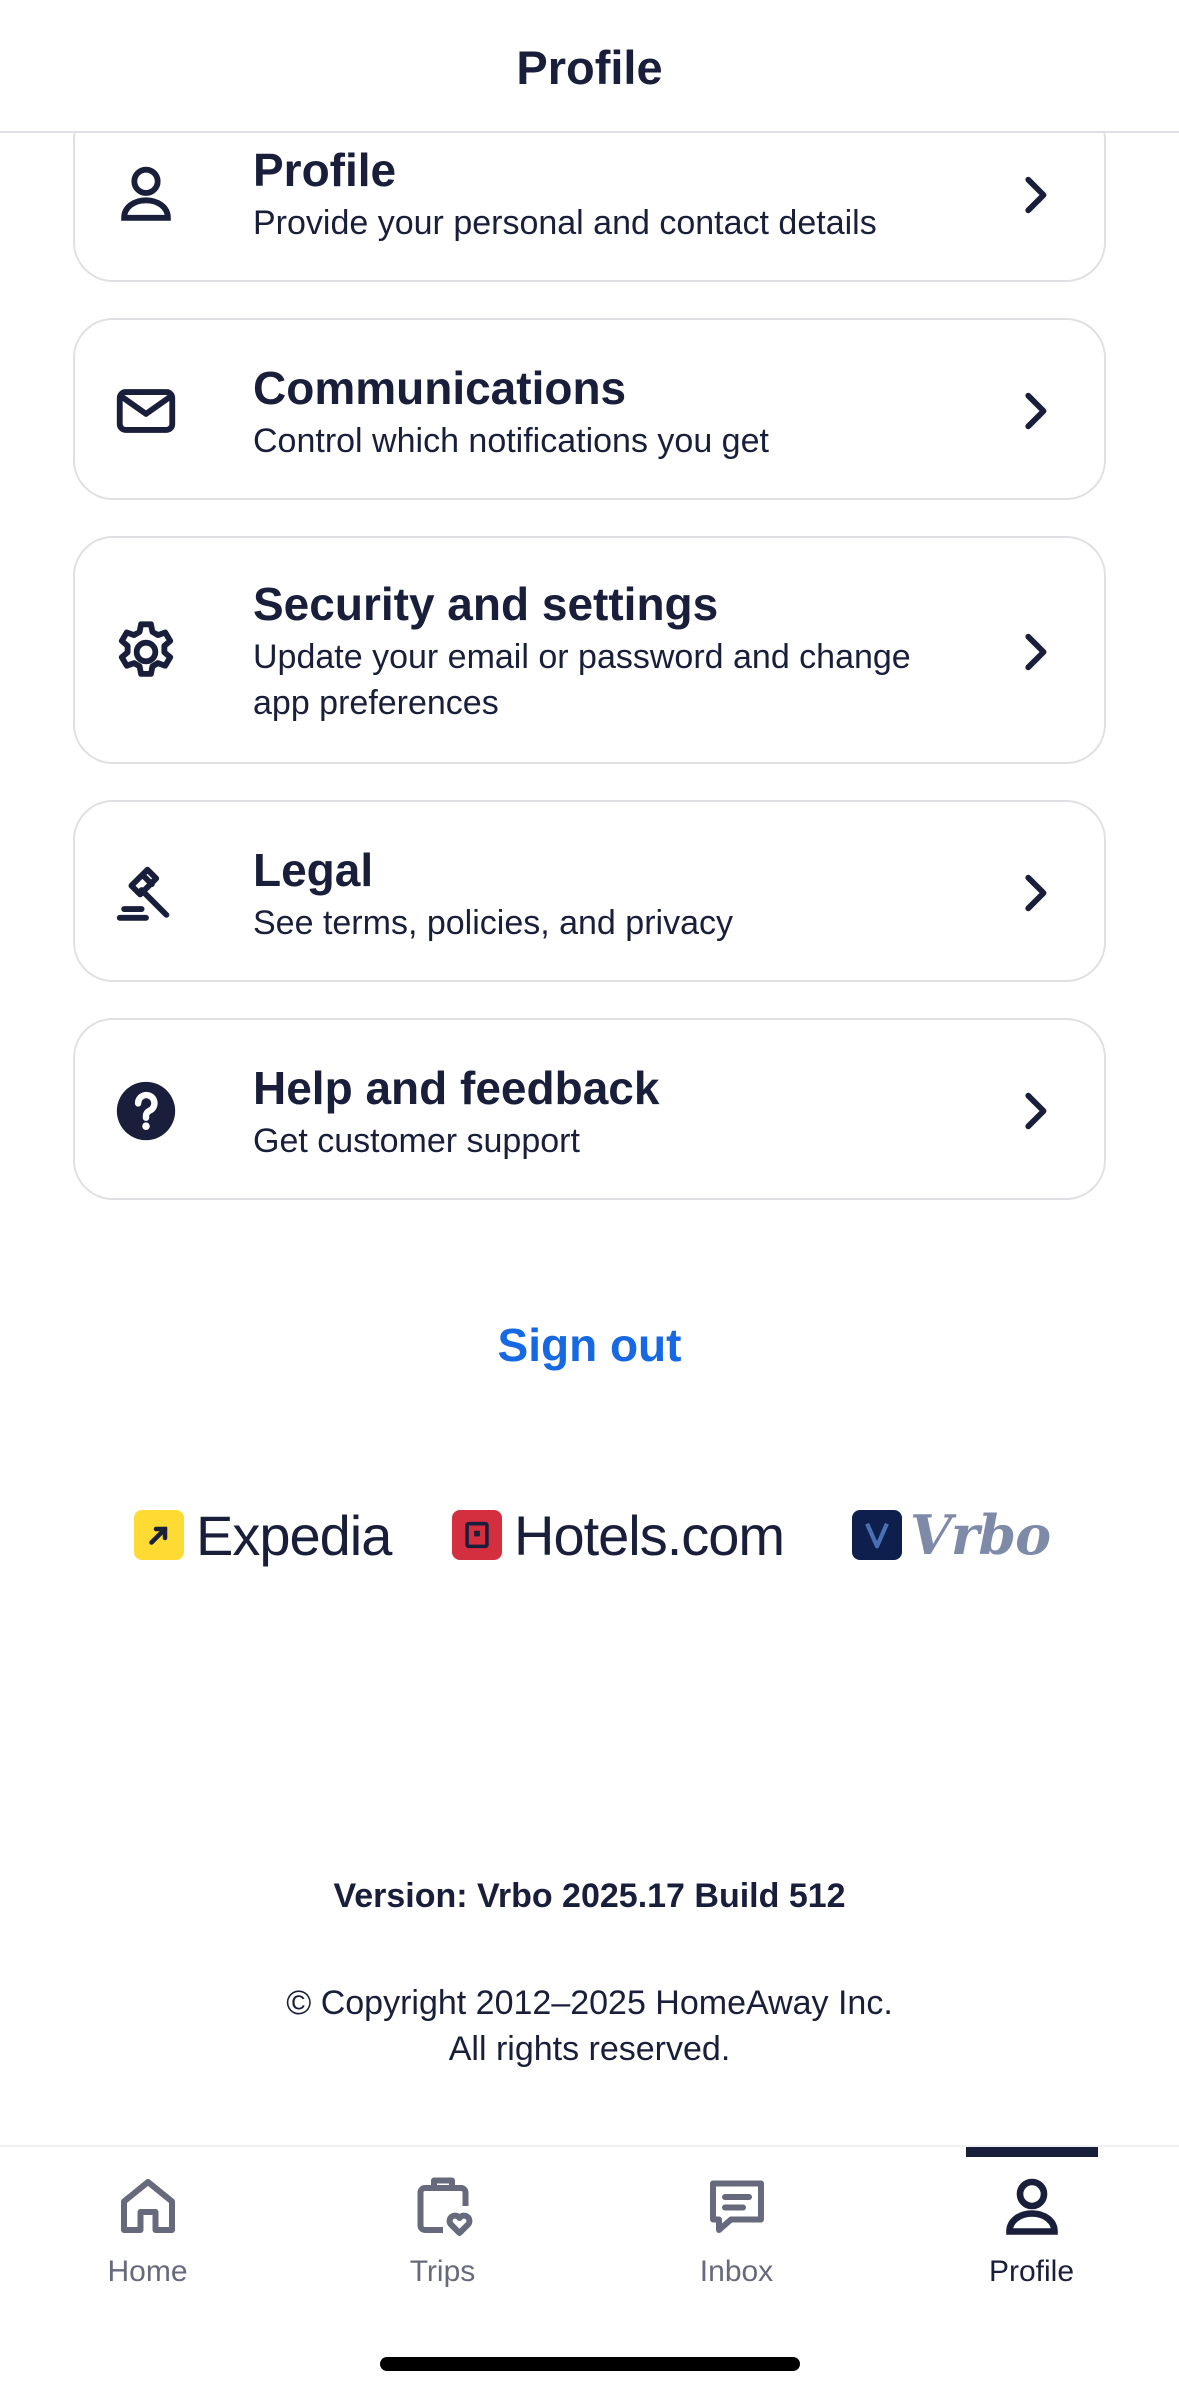 This screenshot has width=1179, height=2396. Describe the element at coordinates (877, 1535) in the screenshot. I see `vrbo-mark-icon` at that location.